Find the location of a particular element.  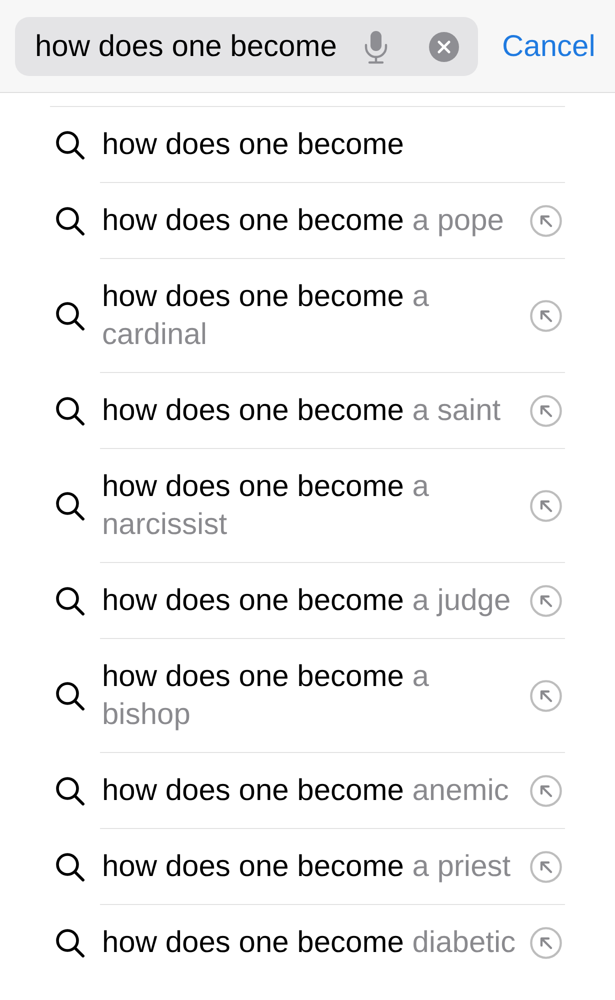

suggestion-text: how does one become a narcissist is located at coordinates (311, 506).